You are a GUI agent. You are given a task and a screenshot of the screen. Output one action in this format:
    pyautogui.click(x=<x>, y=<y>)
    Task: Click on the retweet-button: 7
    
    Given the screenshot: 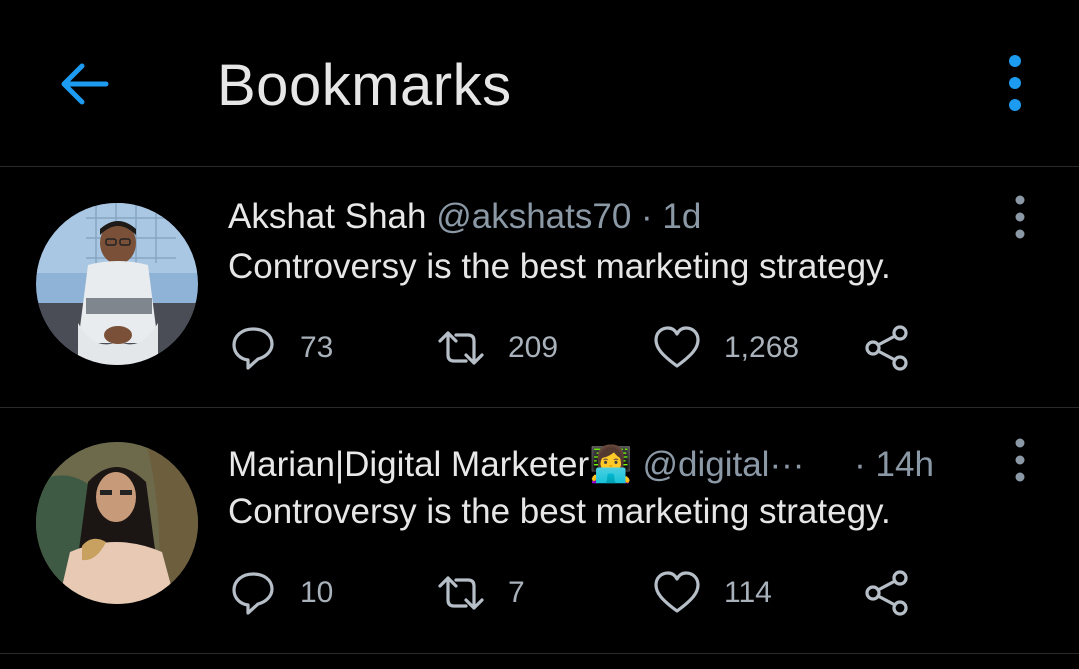 What is the action you would take?
    pyautogui.click(x=480, y=593)
    